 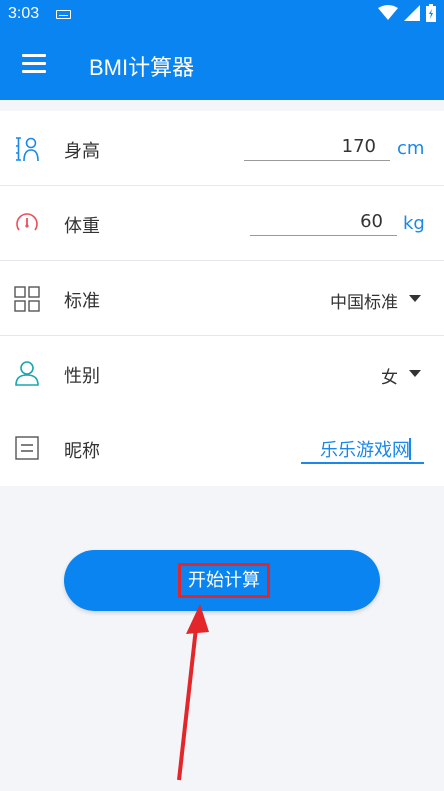 I want to click on text-cursor, so click(x=410, y=449).